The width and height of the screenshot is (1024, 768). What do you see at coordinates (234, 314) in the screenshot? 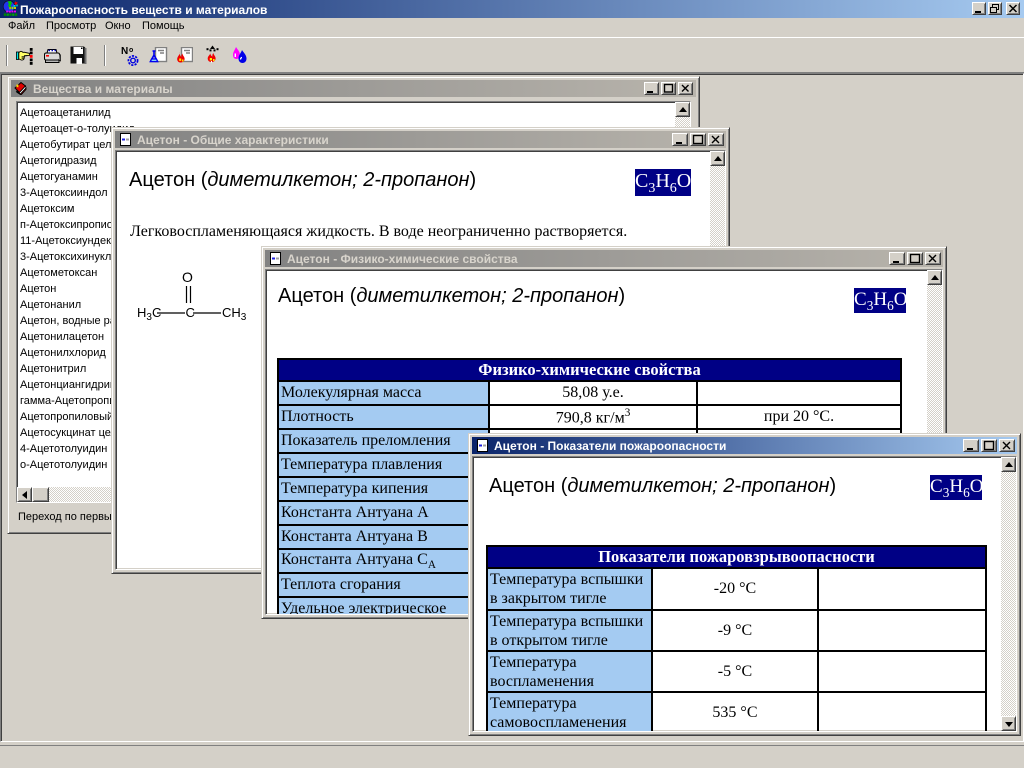
I see `svg-text: CH3` at bounding box center [234, 314].